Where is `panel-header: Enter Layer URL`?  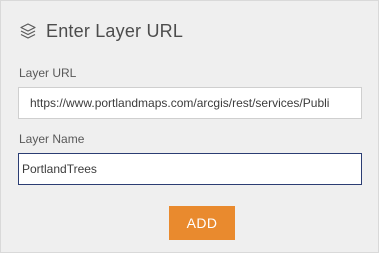 panel-header: Enter Layer URL is located at coordinates (101, 31).